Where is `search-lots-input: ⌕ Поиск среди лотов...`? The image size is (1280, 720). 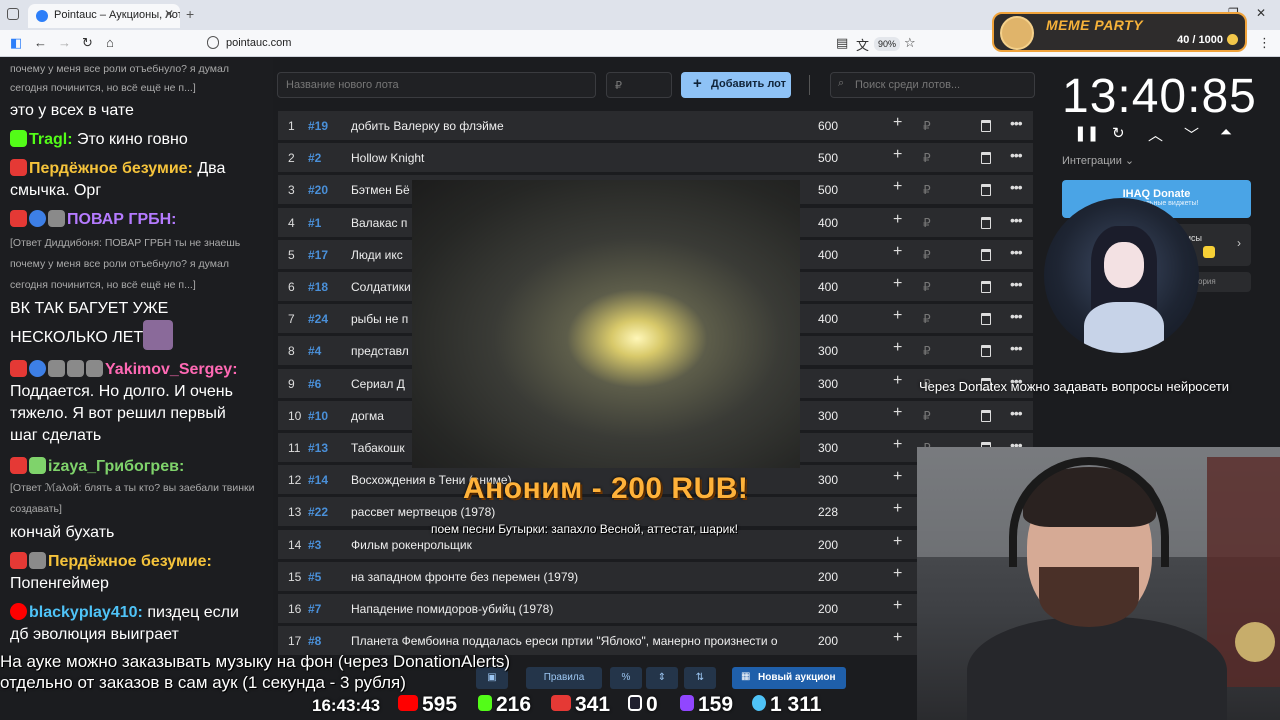 search-lots-input: ⌕ Поиск среди лотов... is located at coordinates (932, 85).